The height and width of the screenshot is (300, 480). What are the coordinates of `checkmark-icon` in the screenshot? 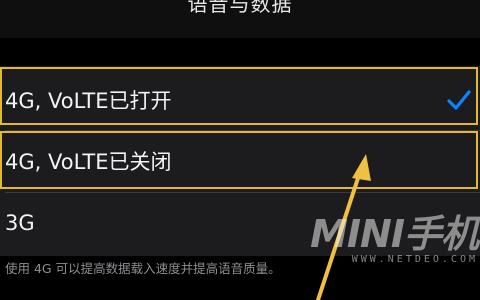 It's located at (459, 100).